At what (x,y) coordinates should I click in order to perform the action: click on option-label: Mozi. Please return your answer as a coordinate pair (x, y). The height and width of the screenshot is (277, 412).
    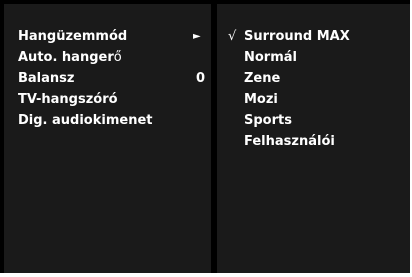
    Looking at the image, I should click on (261, 99).